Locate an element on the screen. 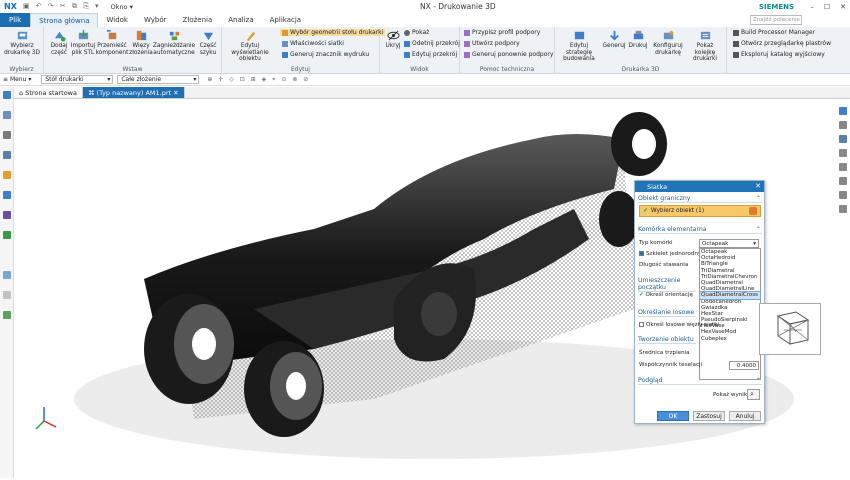  section-unit-cell: Komórka elementarna ⌃ is located at coordinates (700, 230).